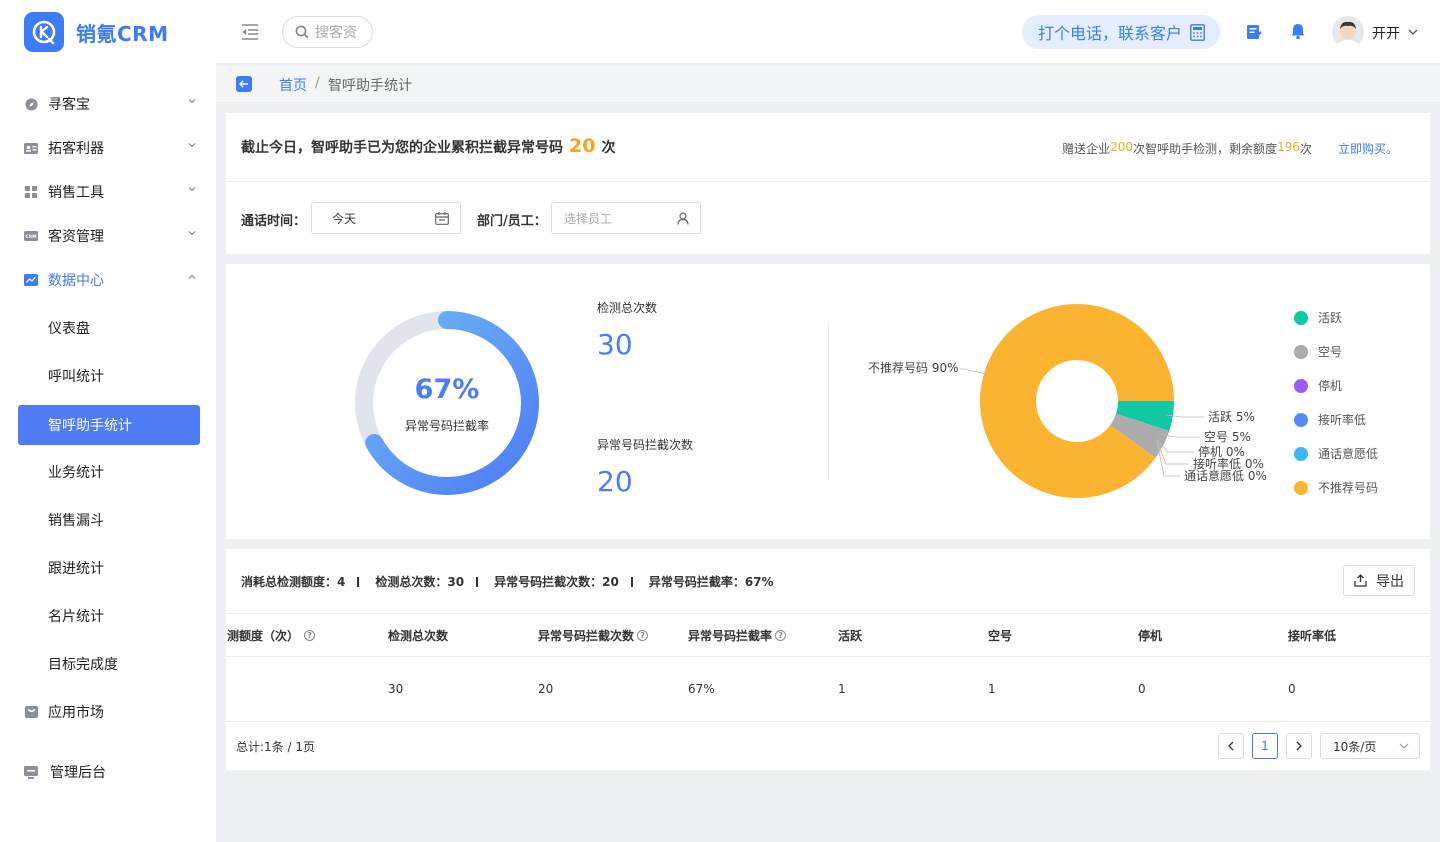 The image size is (1440, 842). I want to click on page-number-button: 1, so click(1265, 746).